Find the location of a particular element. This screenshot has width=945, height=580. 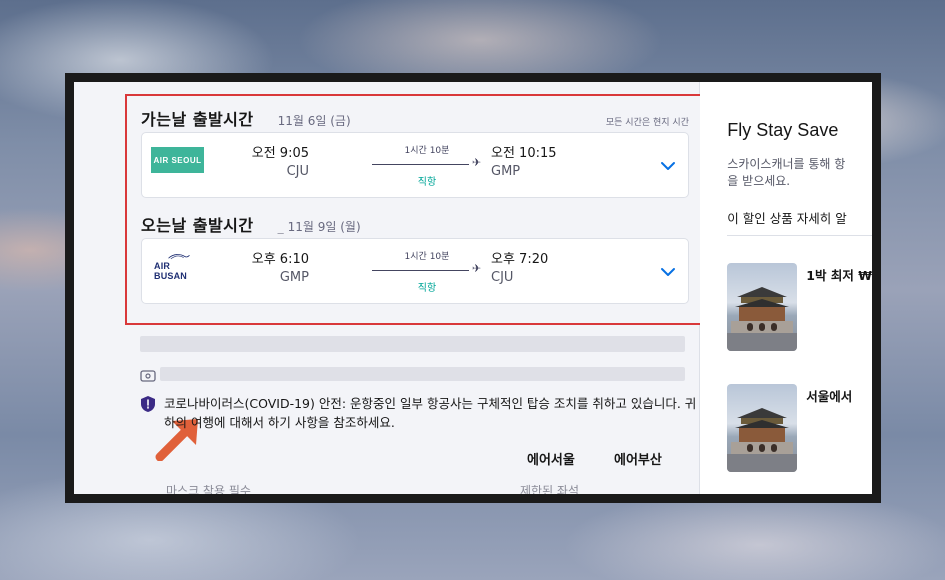

return-arrival: 오후 7:20 CJU is located at coordinates (519, 269).